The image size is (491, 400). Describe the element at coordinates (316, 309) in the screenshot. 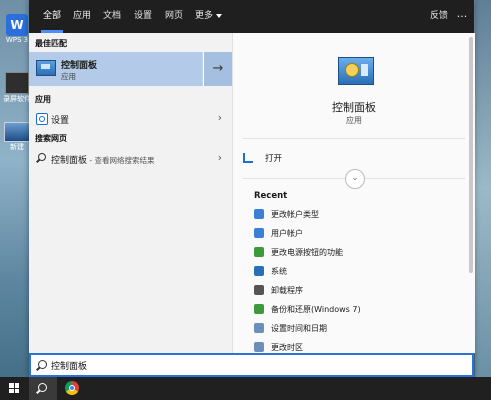

I see `recent-item-label: 备份和还原(Windows 7)` at that location.